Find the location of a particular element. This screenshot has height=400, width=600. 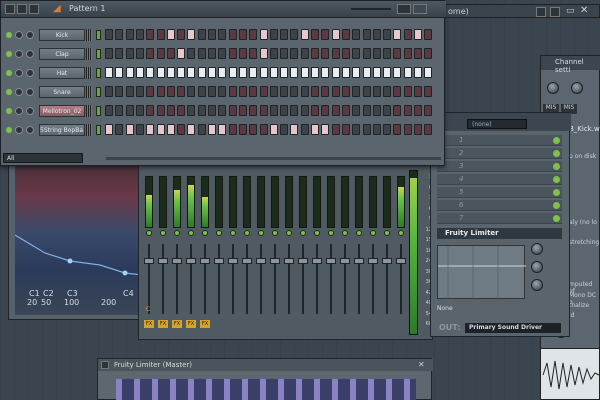

channel-mute-led is located at coordinates (9, 111).